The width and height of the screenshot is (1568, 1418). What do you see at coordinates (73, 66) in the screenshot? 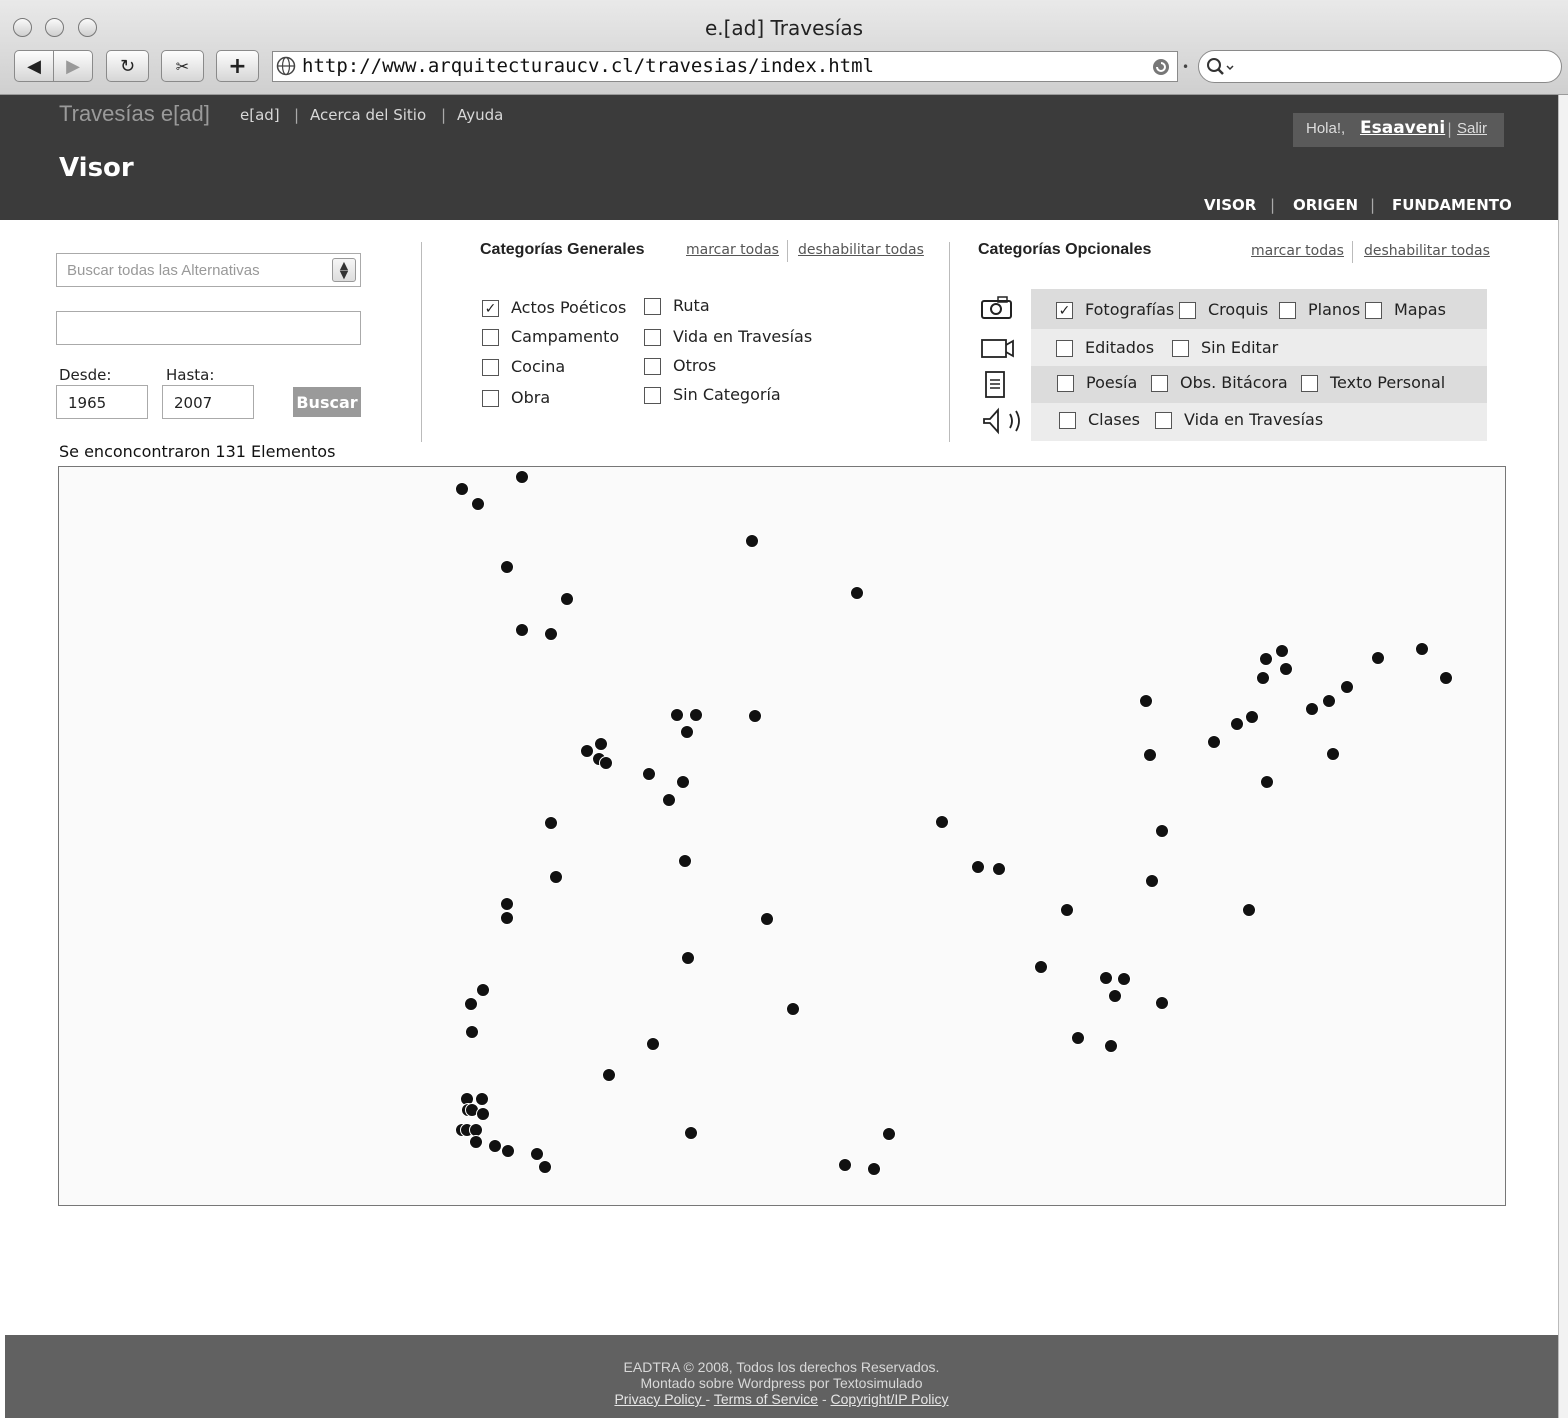
I see `forward-button: ▶` at bounding box center [73, 66].